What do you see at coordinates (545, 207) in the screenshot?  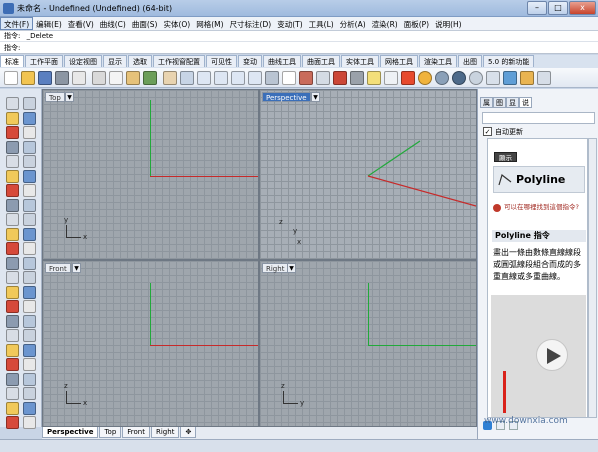 I see `hint-link: 可以在哪裡找到這個指令?` at bounding box center [545, 207].